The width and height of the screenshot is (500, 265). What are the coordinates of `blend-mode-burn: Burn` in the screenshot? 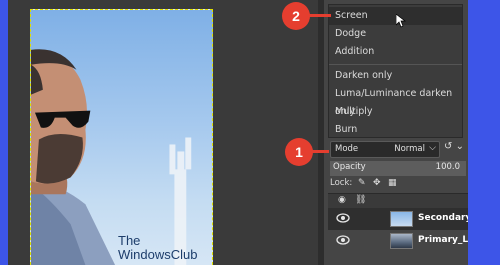 It's located at (395, 130).